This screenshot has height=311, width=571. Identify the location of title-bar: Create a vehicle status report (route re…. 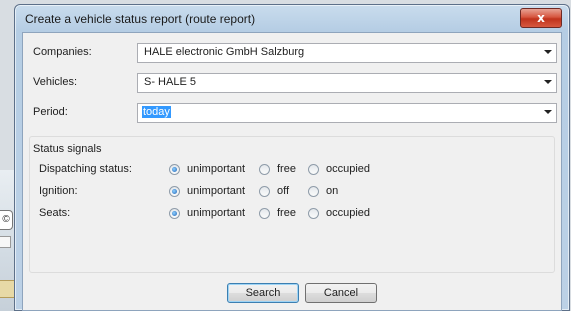
(292, 18).